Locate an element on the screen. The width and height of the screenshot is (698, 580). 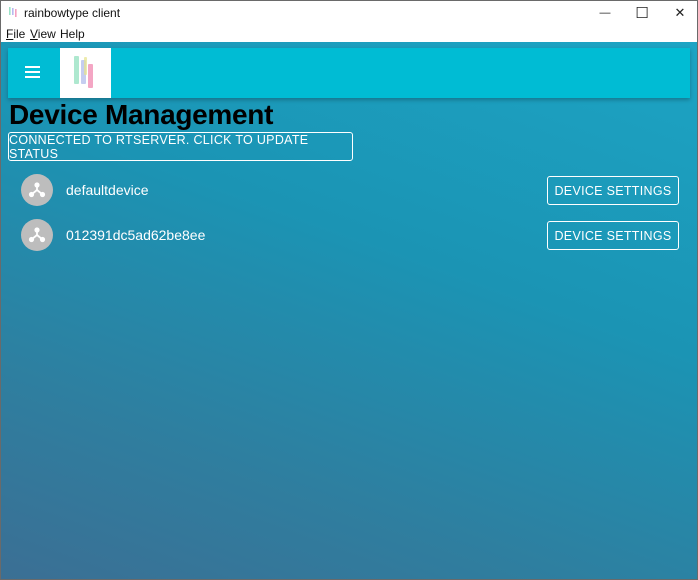
minimize-icon: — is located at coordinates (605, 13).